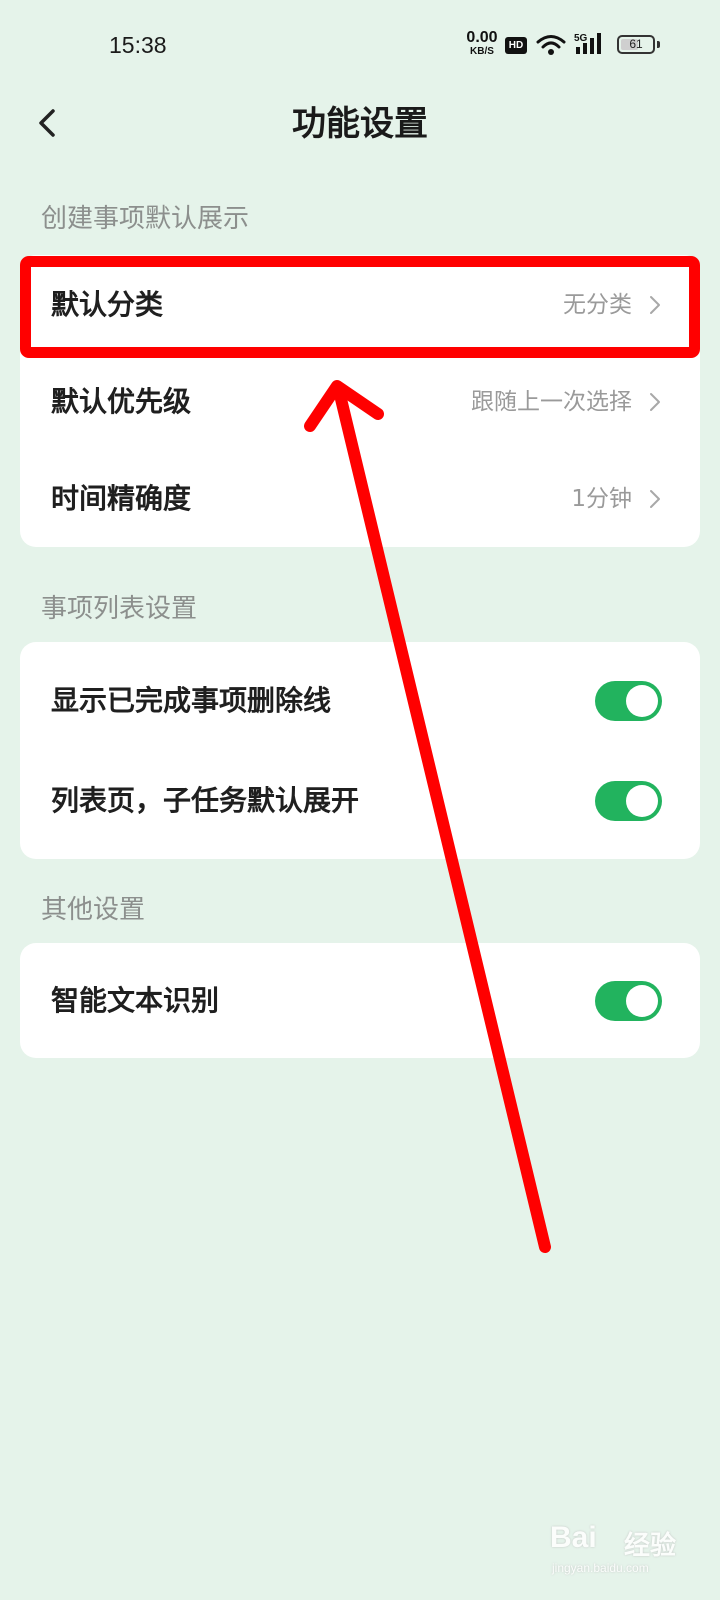 The image size is (720, 1600). I want to click on watermark: Bai 经验 jingyan.baidu.com, so click(628, 1554).